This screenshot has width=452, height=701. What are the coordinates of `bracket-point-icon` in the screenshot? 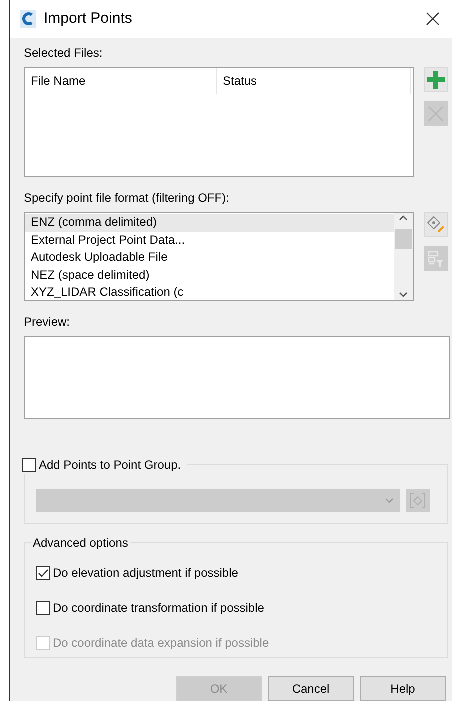 It's located at (418, 500).